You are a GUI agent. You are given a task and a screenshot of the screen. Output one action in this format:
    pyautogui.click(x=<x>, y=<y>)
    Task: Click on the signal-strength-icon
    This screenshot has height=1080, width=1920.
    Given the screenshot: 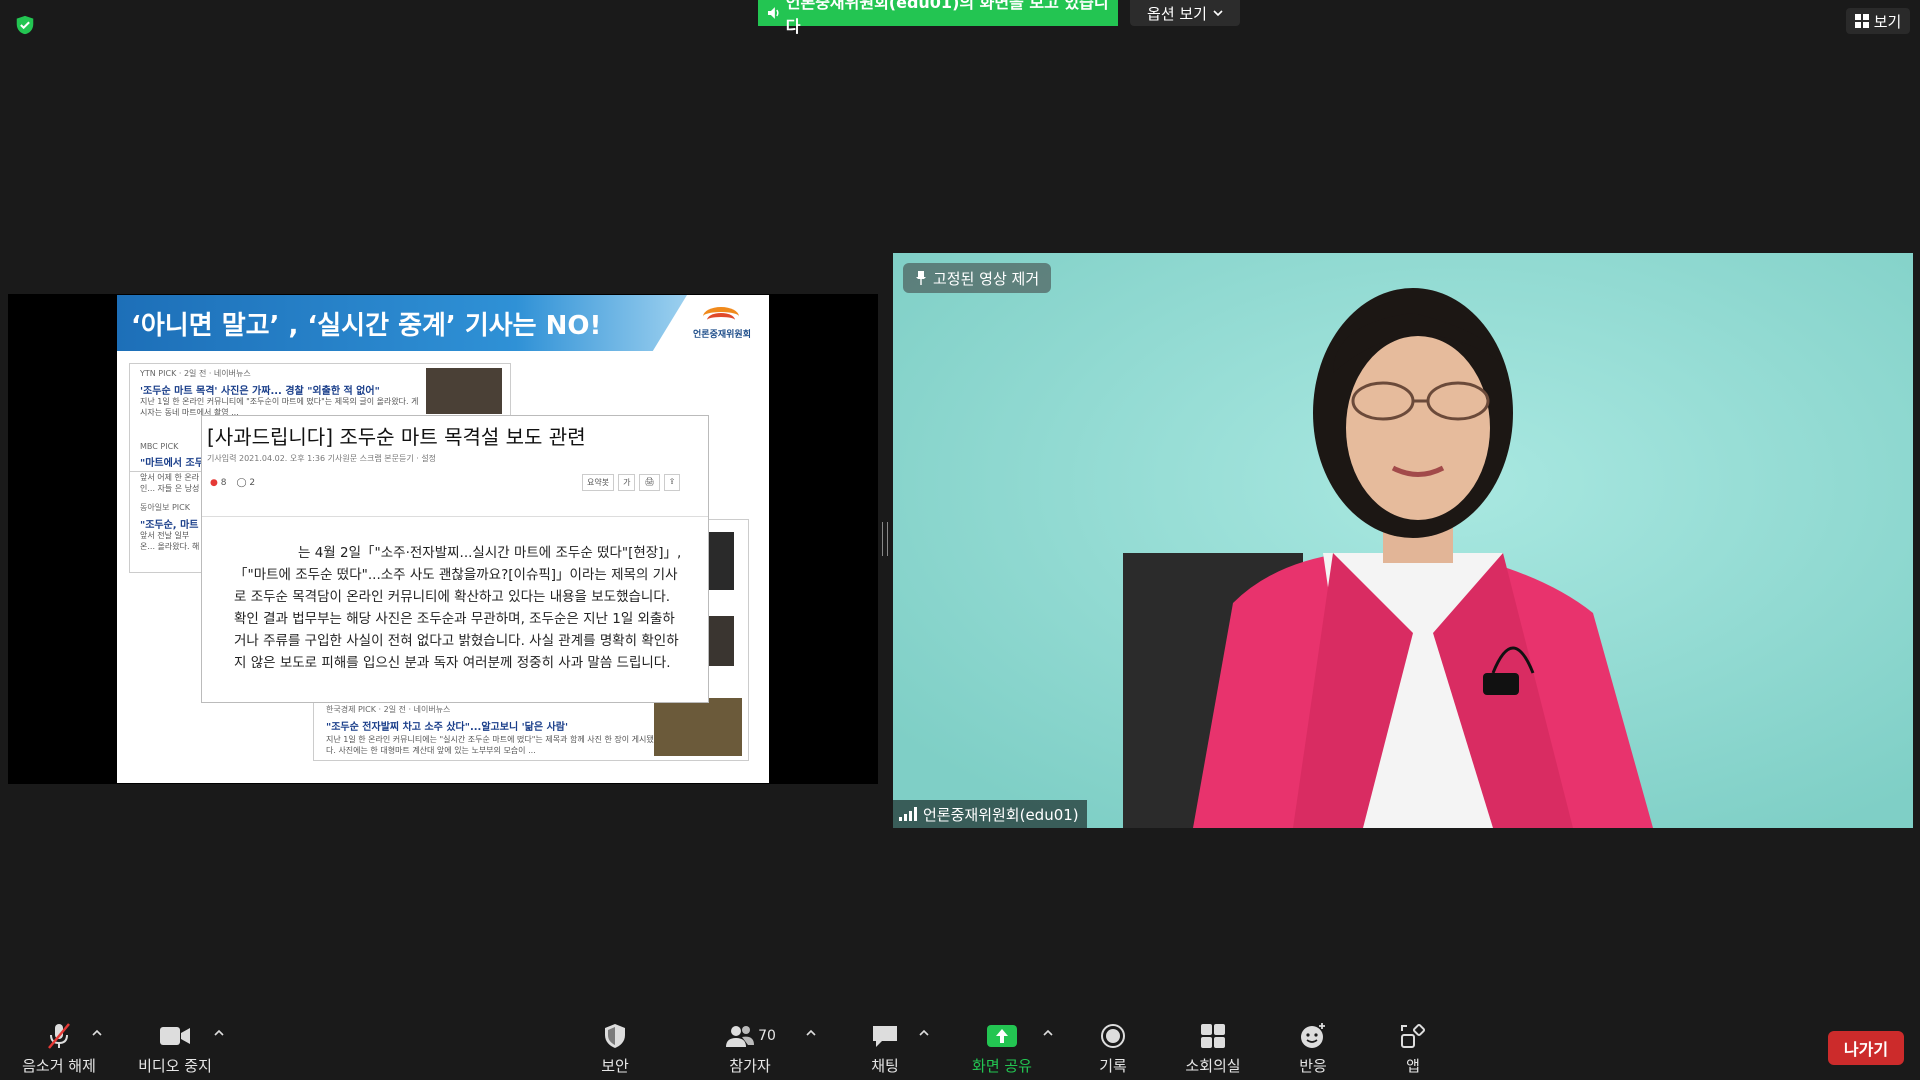 What is the action you would take?
    pyautogui.click(x=908, y=814)
    